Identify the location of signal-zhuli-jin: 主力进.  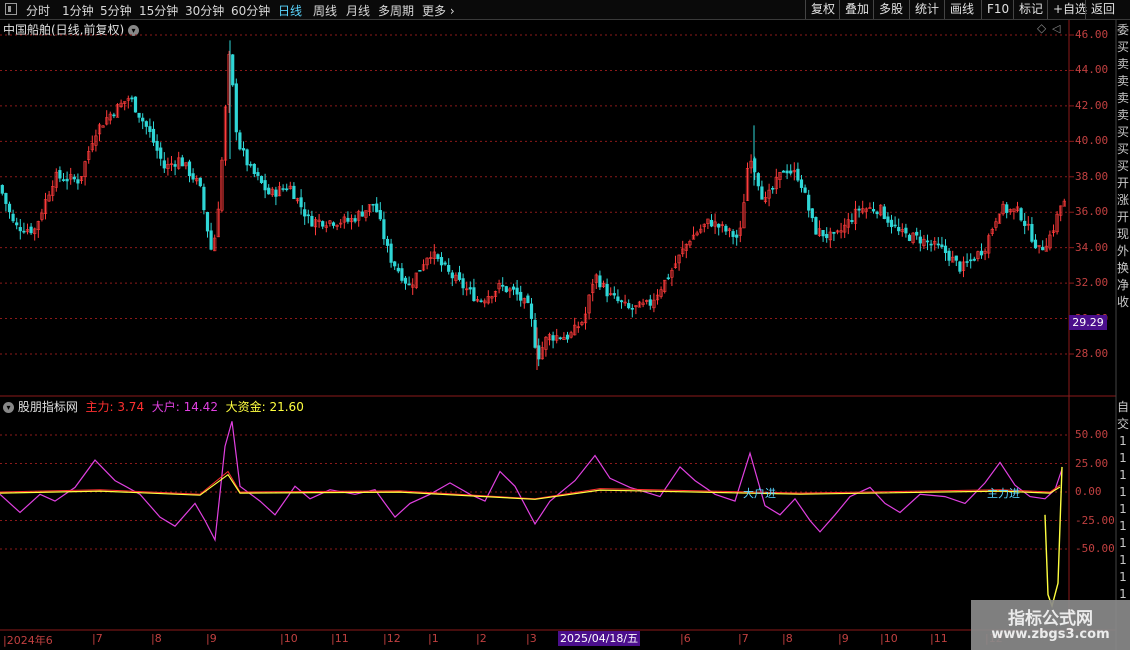
(1003, 493).